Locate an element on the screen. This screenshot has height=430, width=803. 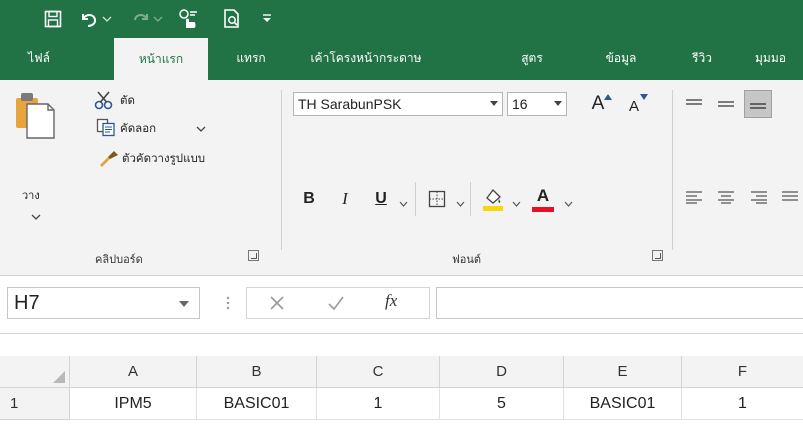
fill-color-button is located at coordinates (493, 199).